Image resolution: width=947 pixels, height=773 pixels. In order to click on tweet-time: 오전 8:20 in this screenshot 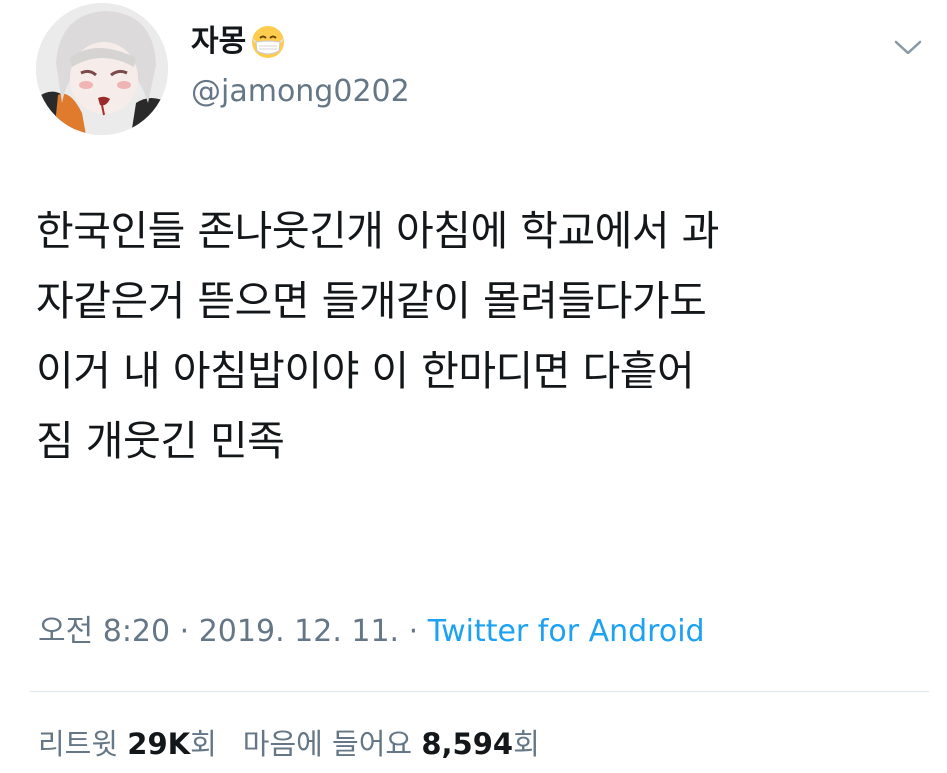, I will do `click(104, 631)`.